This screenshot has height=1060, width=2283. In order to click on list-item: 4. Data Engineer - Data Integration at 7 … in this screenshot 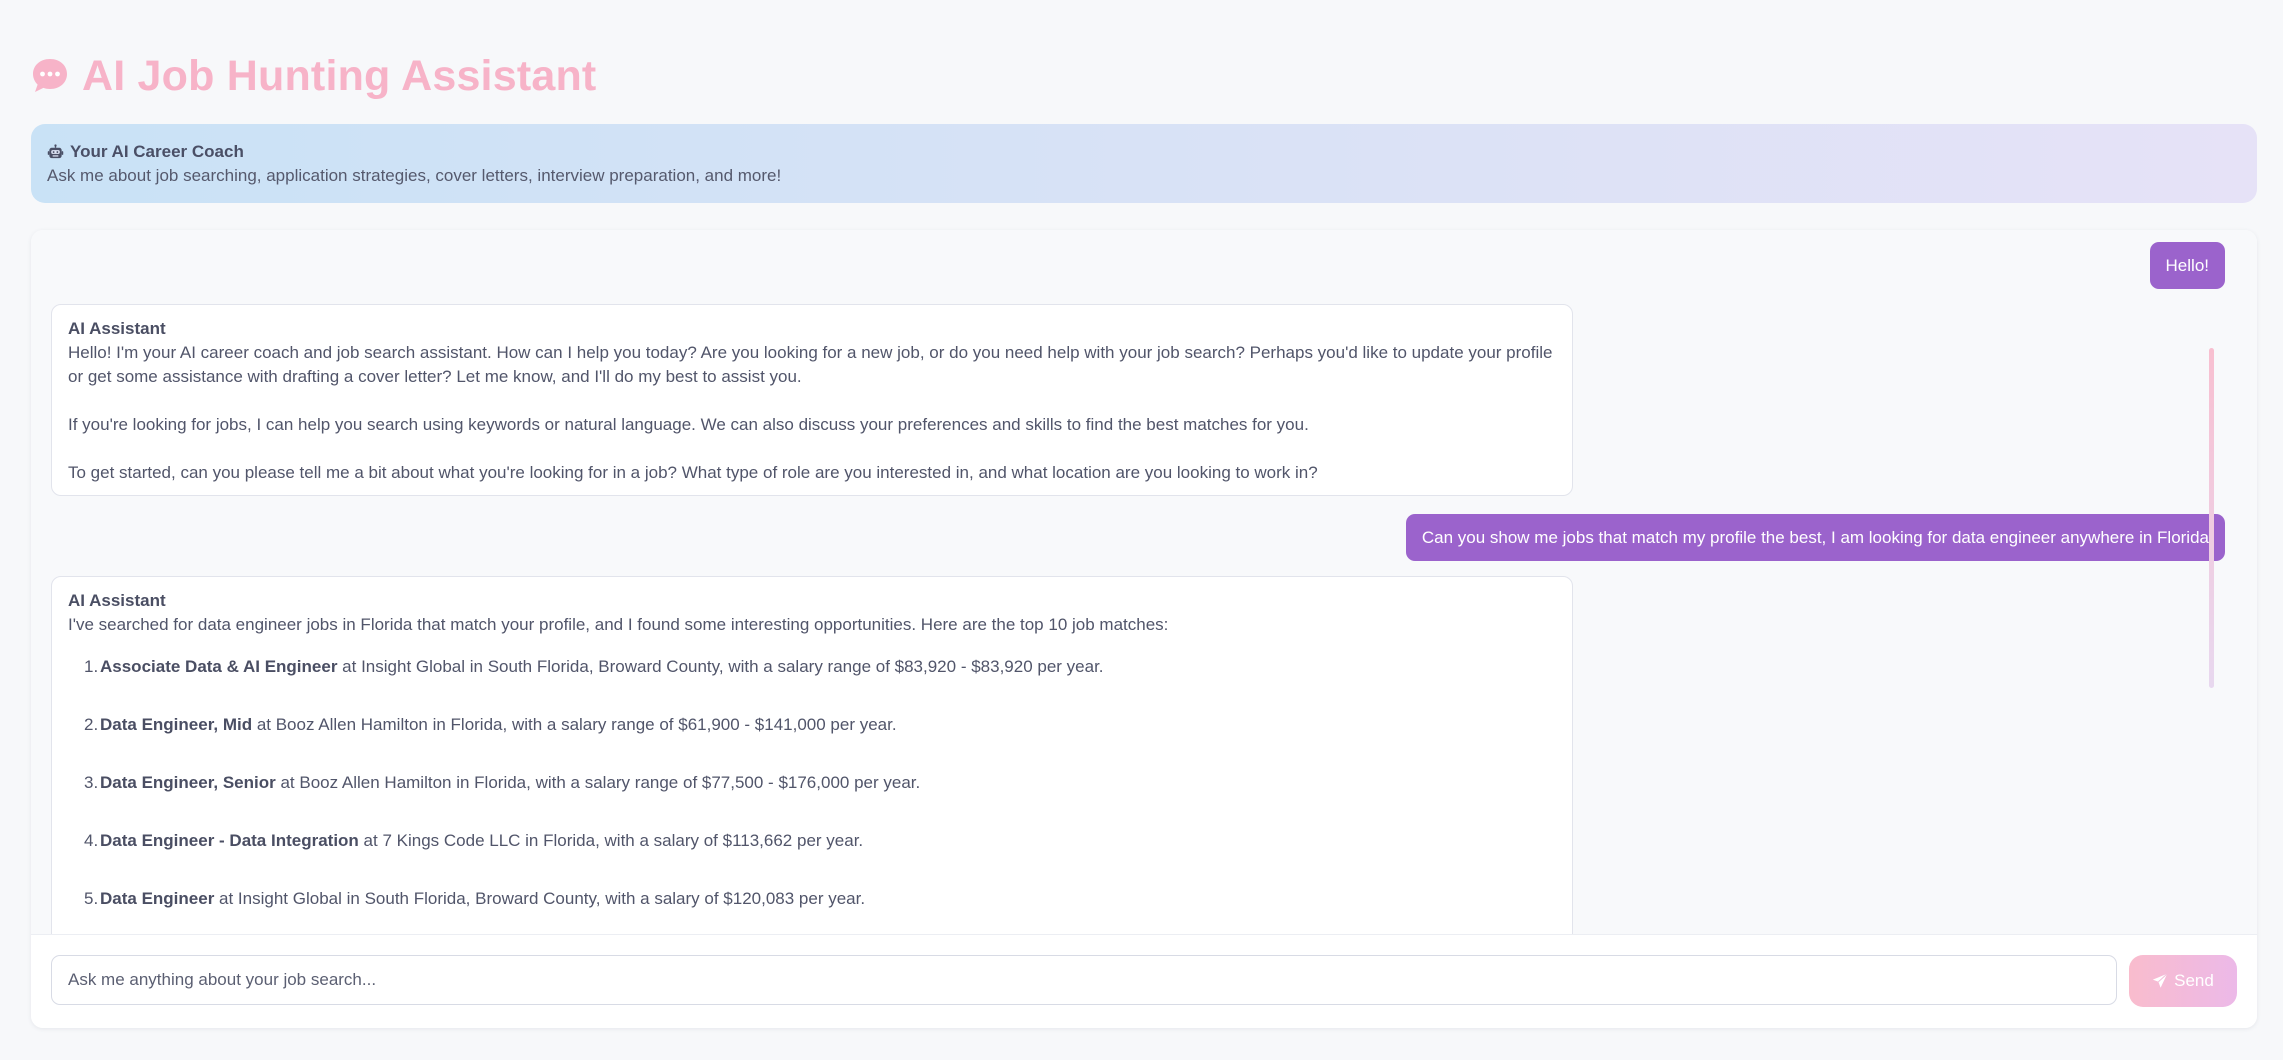, I will do `click(474, 840)`.